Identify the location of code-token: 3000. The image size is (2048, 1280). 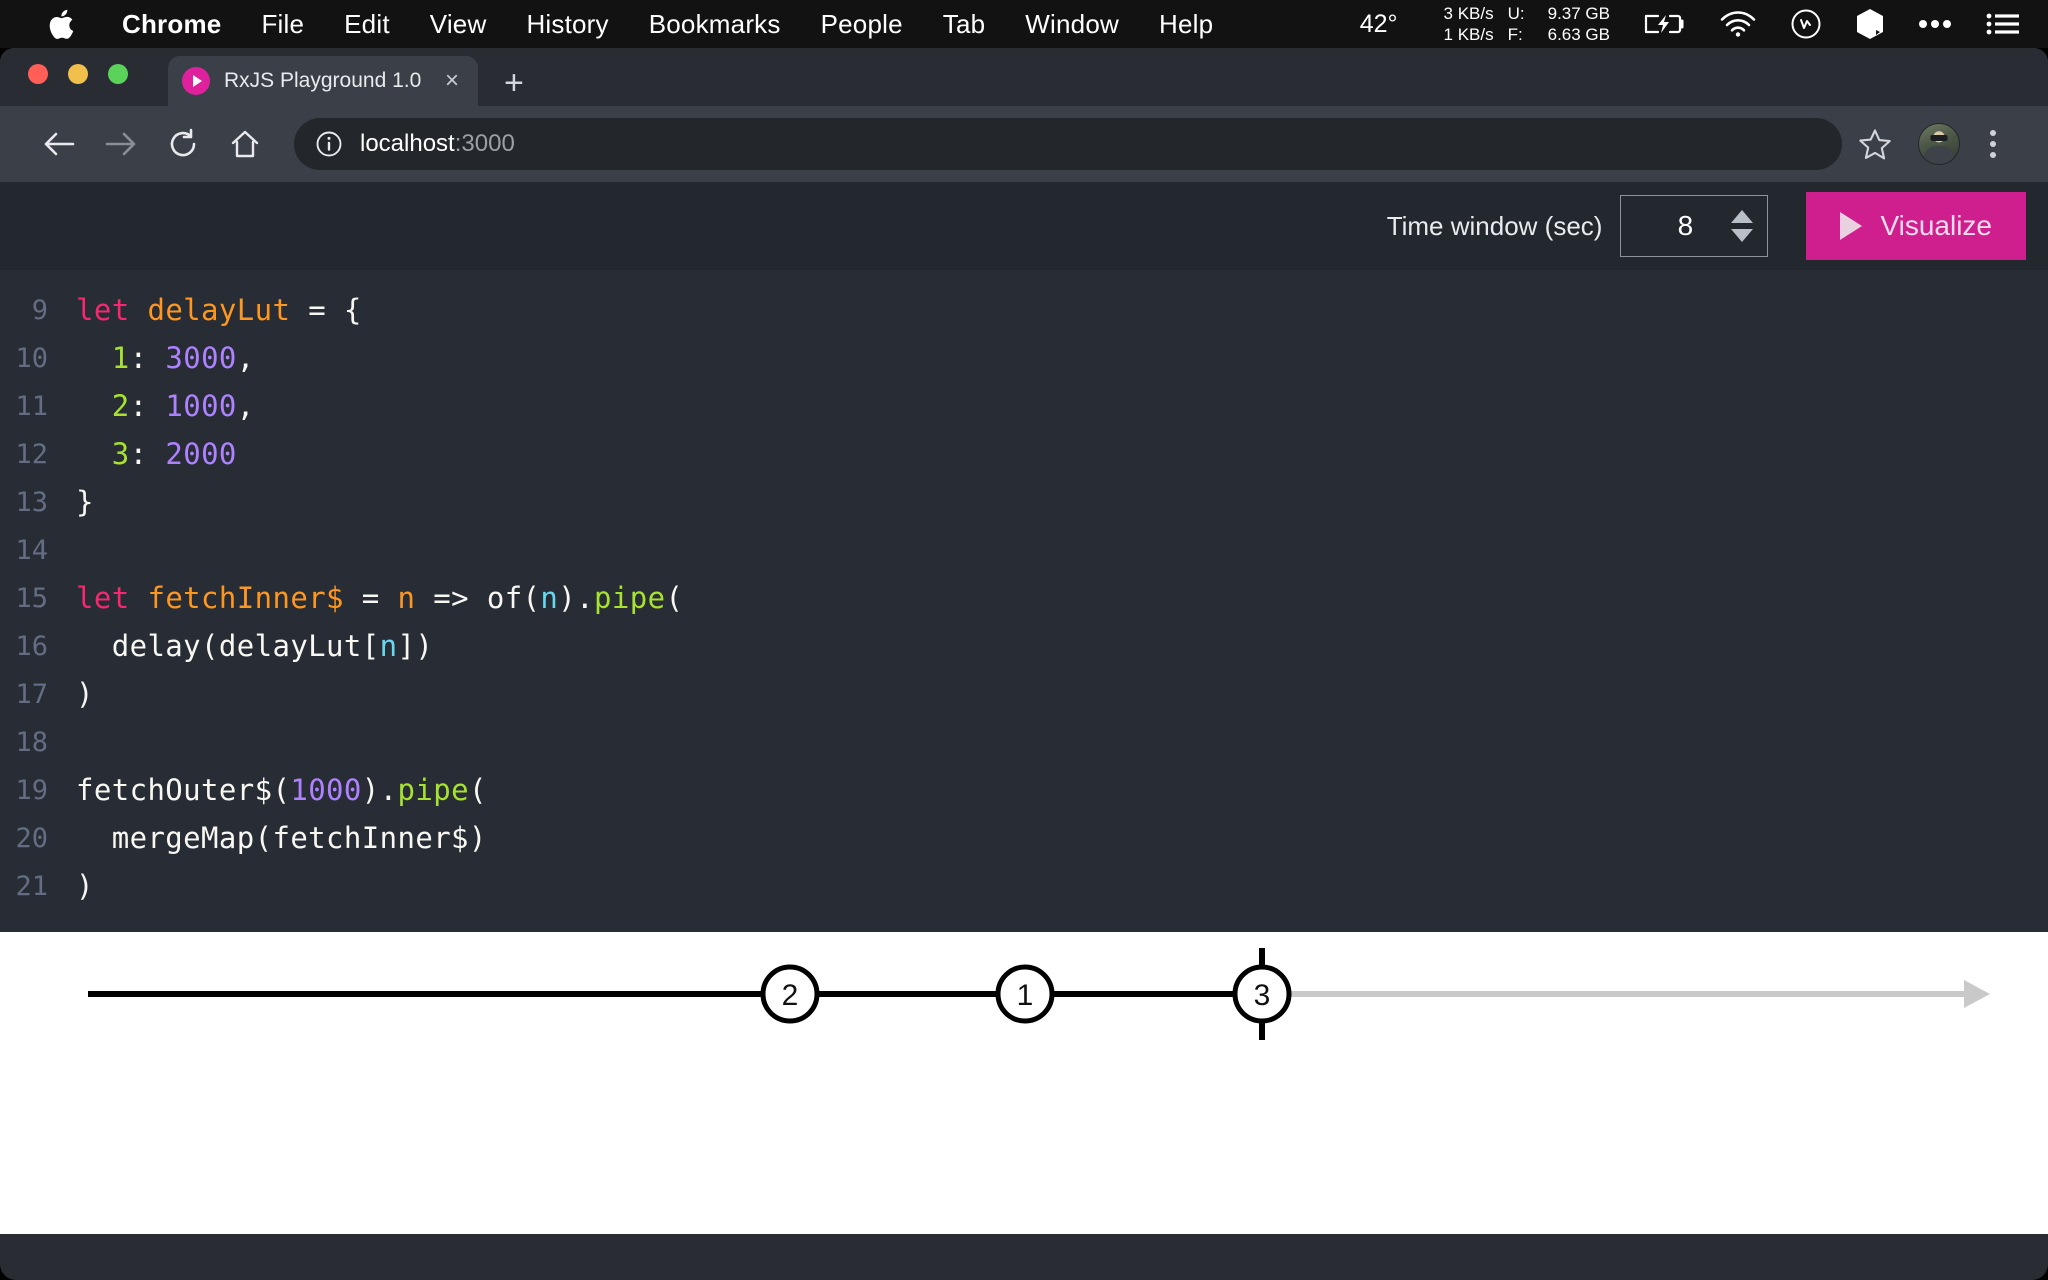
(201, 358).